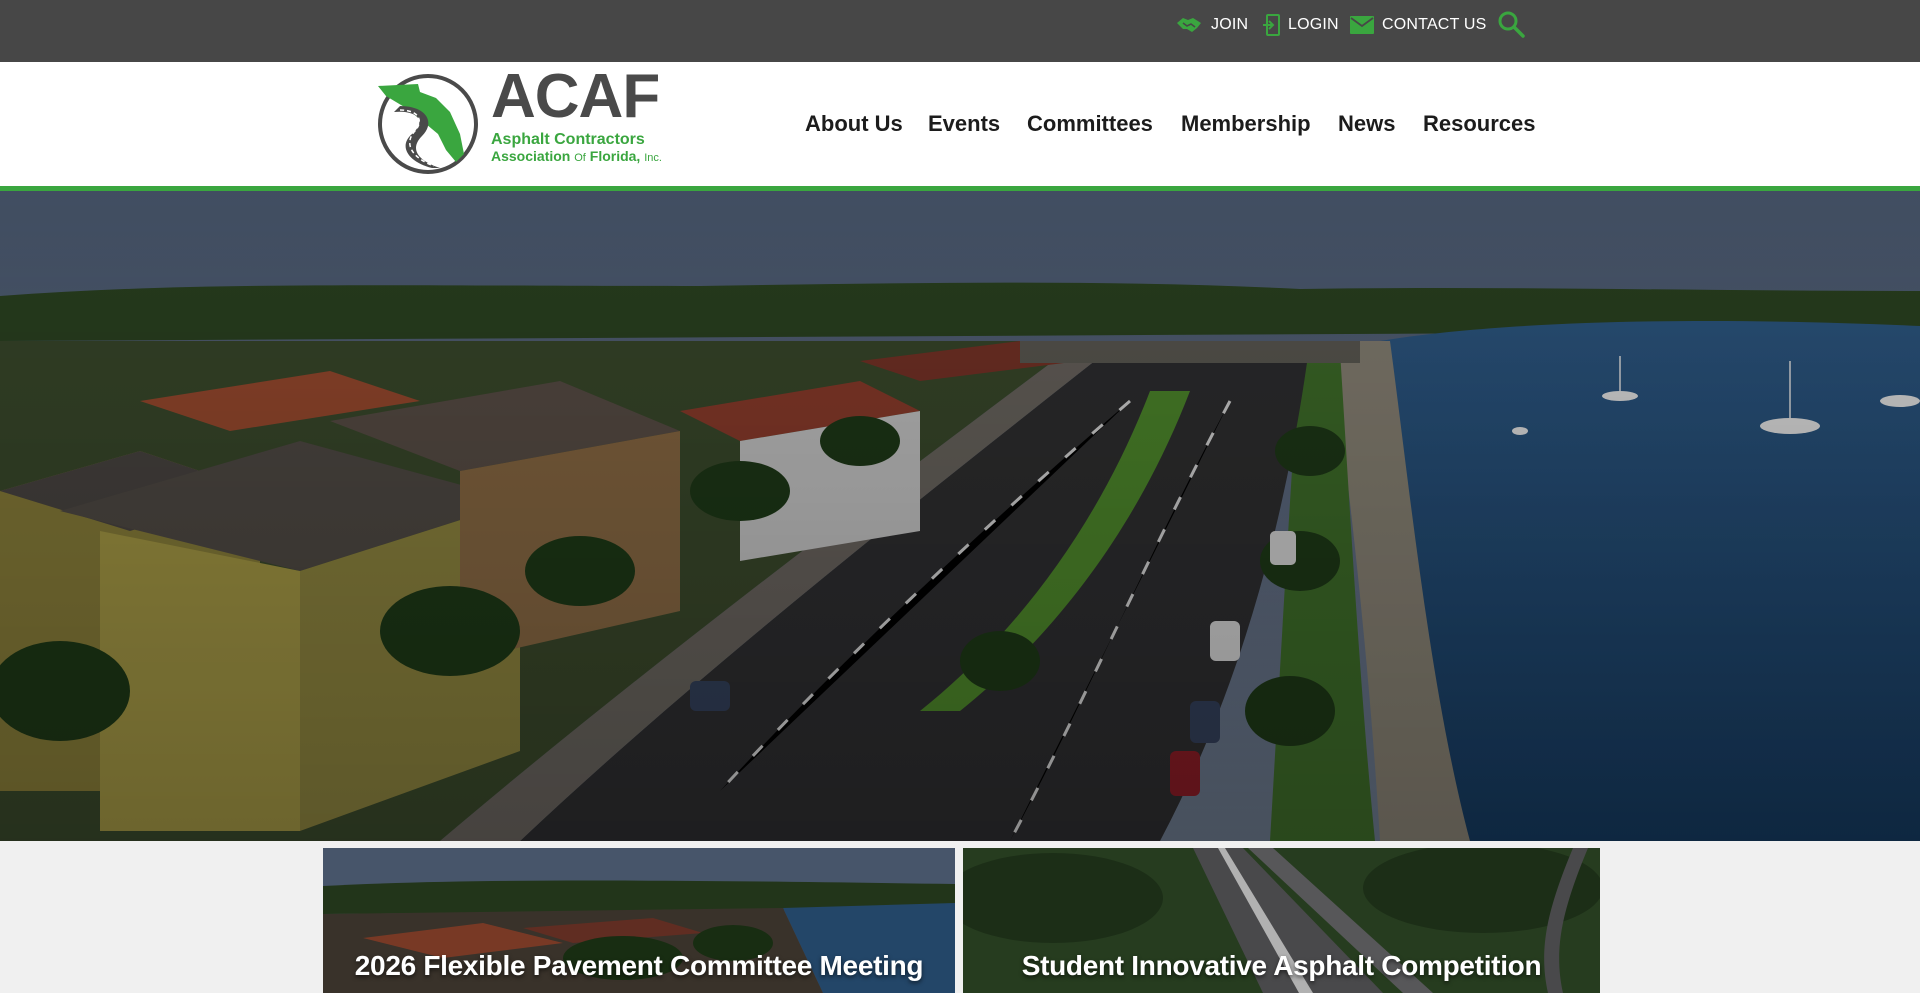 The image size is (1920, 993). Describe the element at coordinates (653, 158) in the screenshot. I see `logo-line-2-inc: Inc.` at that location.